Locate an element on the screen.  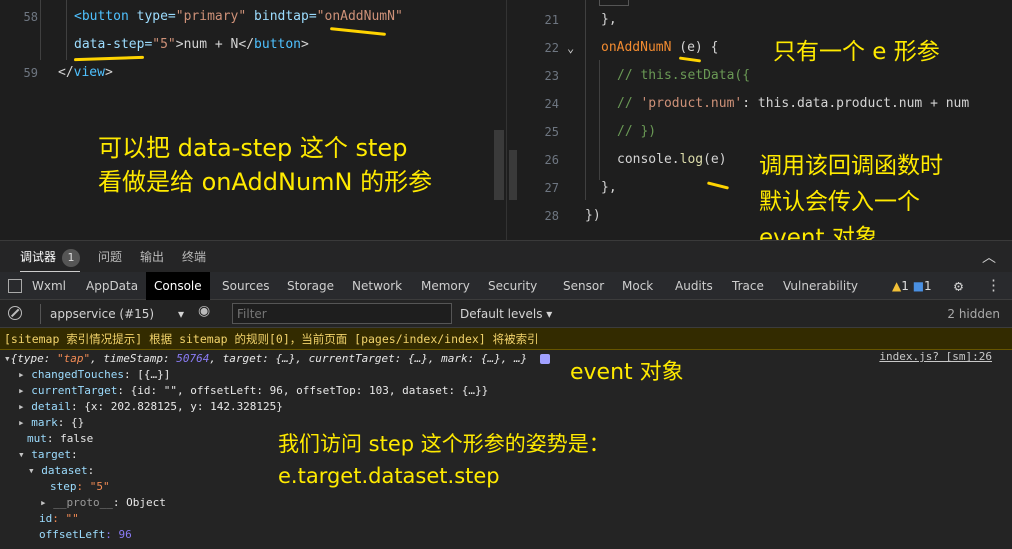
tree-row: ▸ detail: {x: 202.828125, y: 142.328125} is located at coordinates (150, 407).